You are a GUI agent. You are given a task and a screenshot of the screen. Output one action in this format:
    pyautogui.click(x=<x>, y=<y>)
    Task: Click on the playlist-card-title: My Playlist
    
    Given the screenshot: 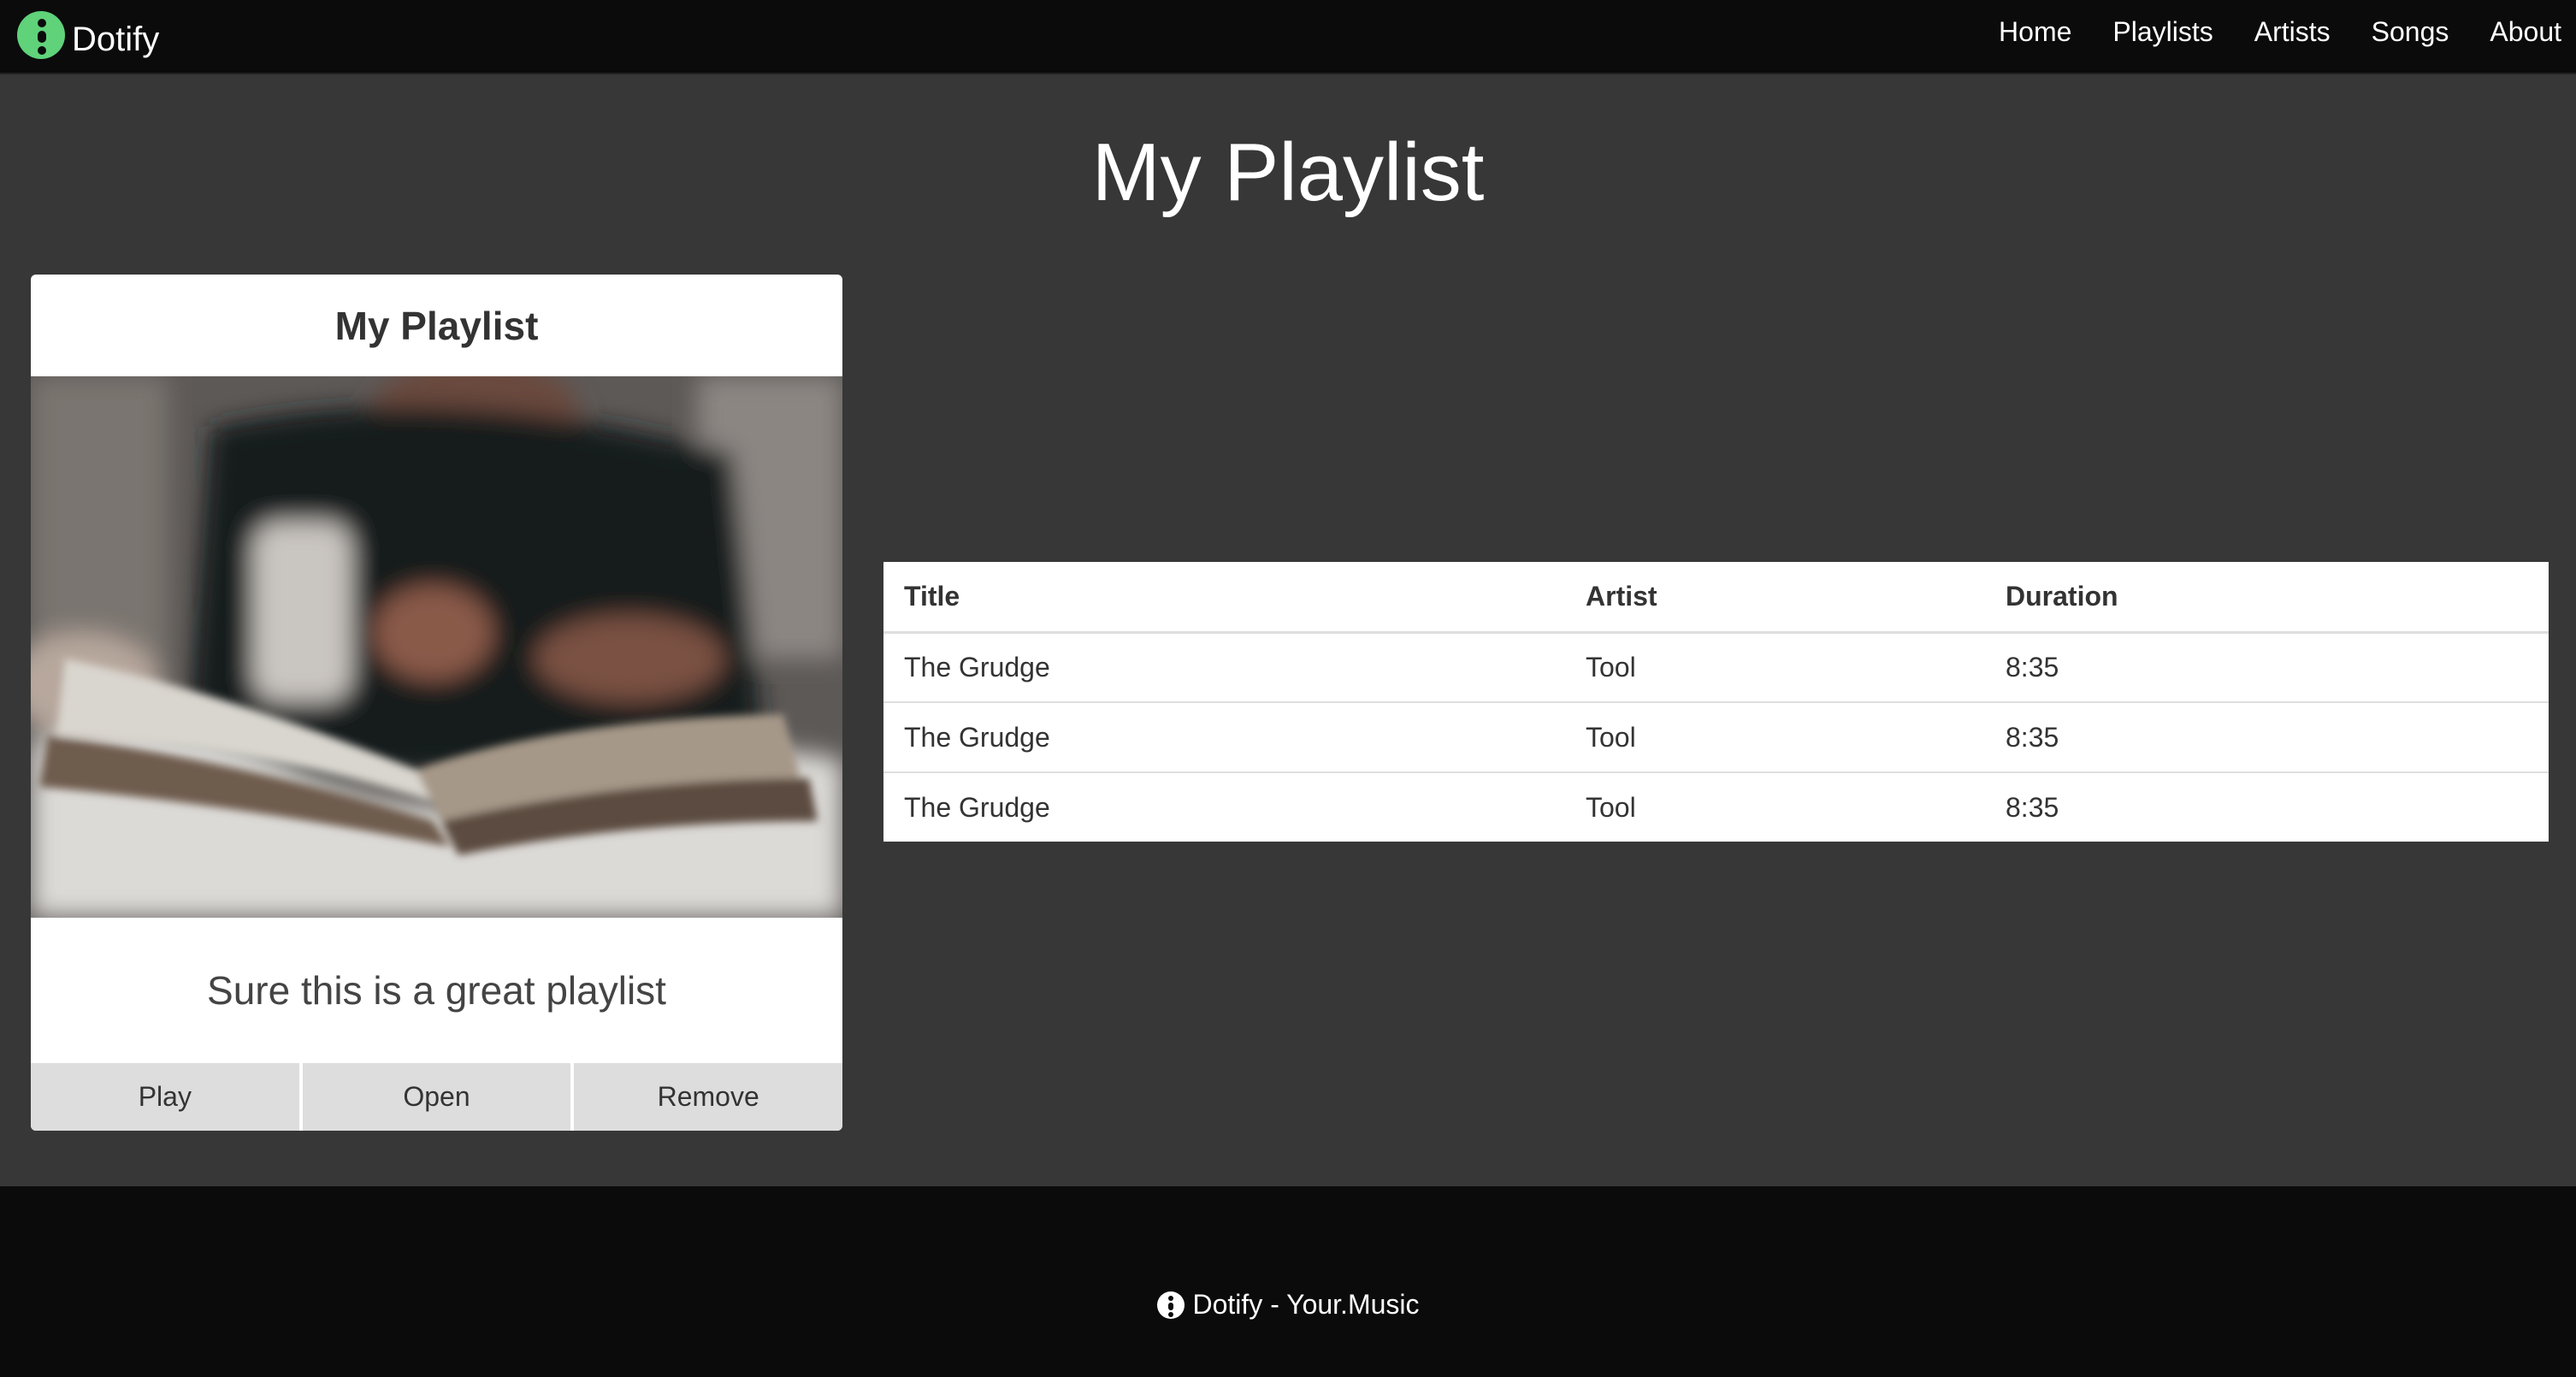 What is the action you would take?
    pyautogui.click(x=436, y=325)
    